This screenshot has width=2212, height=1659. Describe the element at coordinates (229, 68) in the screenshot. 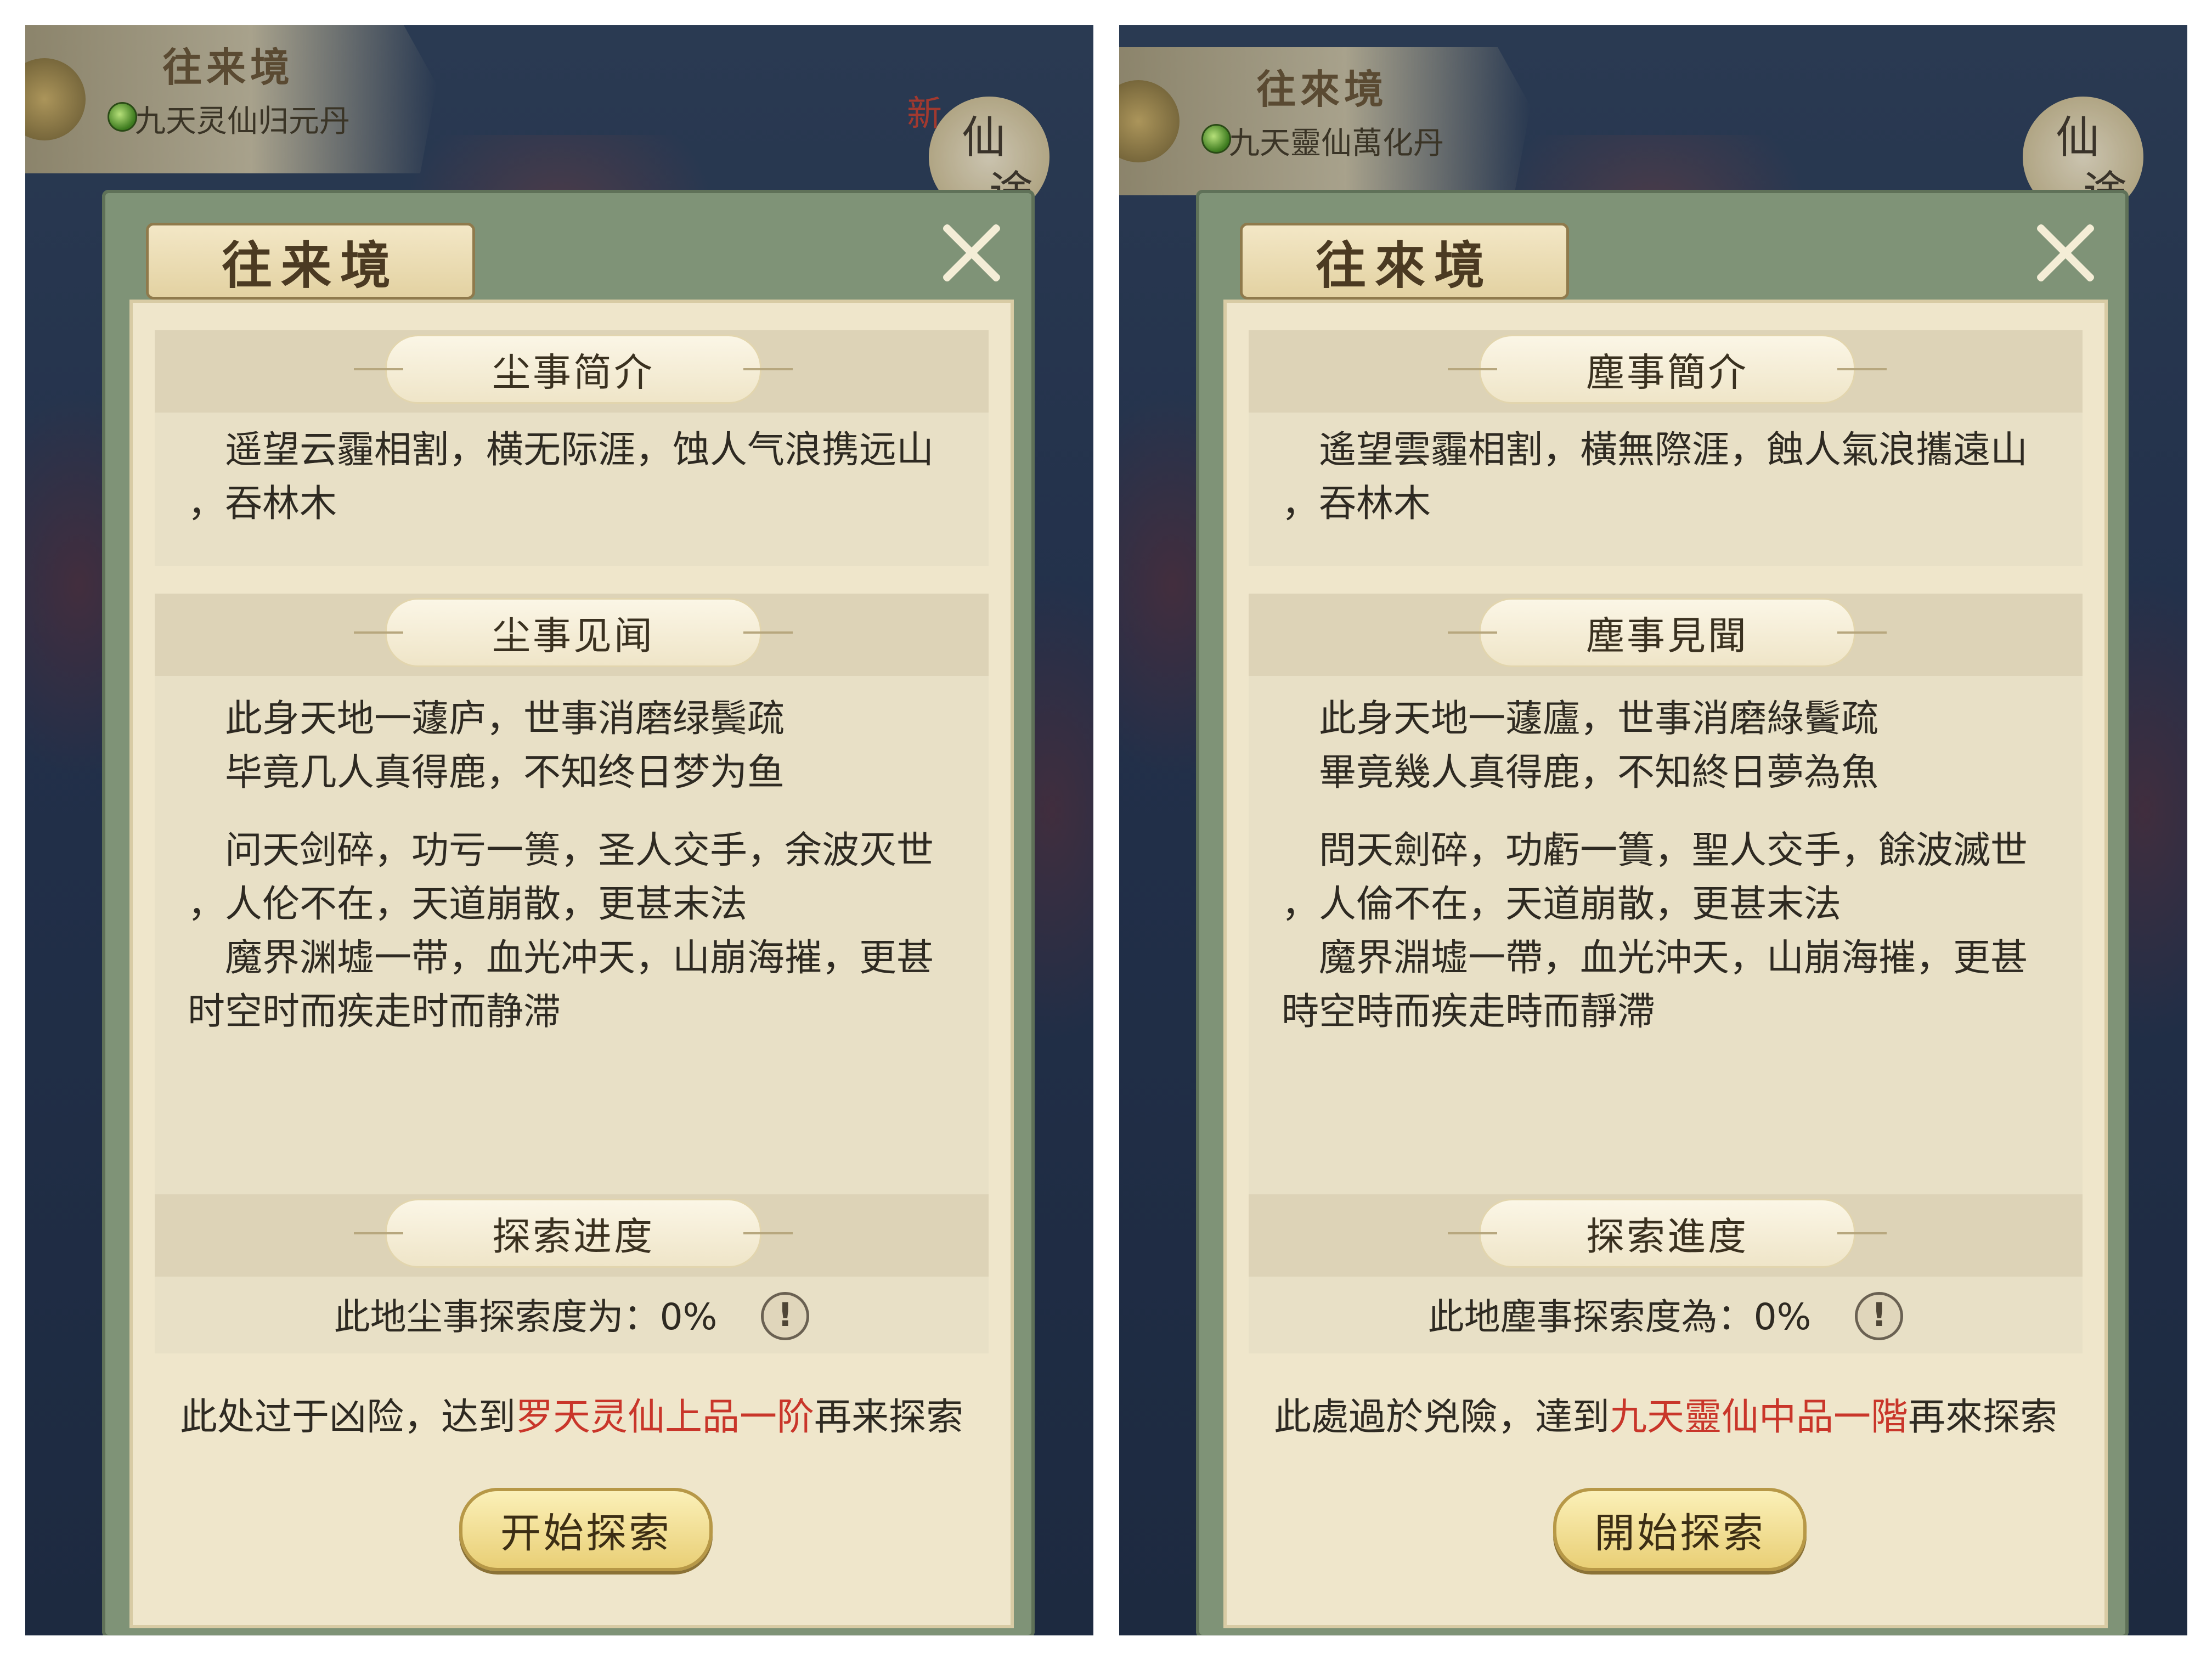

I see `banner-title: 往来境` at that location.